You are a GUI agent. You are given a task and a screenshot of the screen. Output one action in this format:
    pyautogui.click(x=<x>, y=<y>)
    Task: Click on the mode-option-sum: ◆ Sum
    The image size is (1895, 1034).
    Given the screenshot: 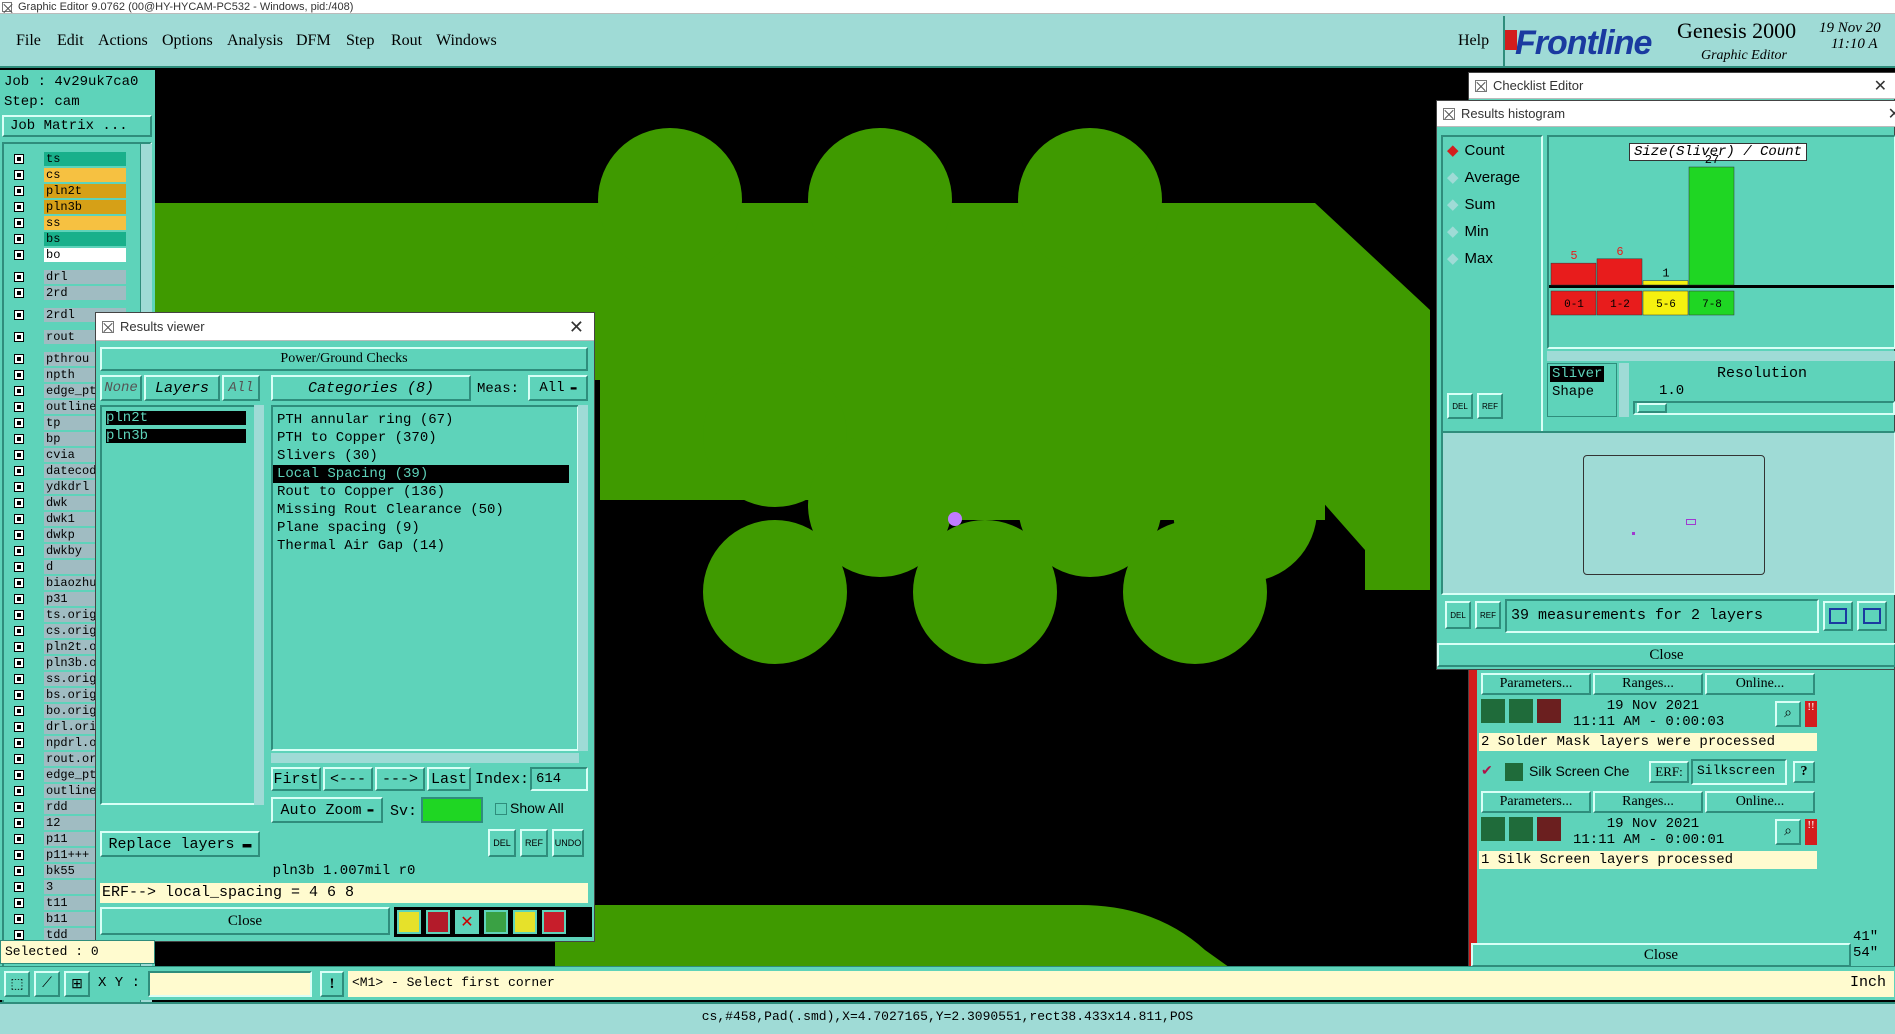 What is the action you would take?
    pyautogui.click(x=1471, y=205)
    